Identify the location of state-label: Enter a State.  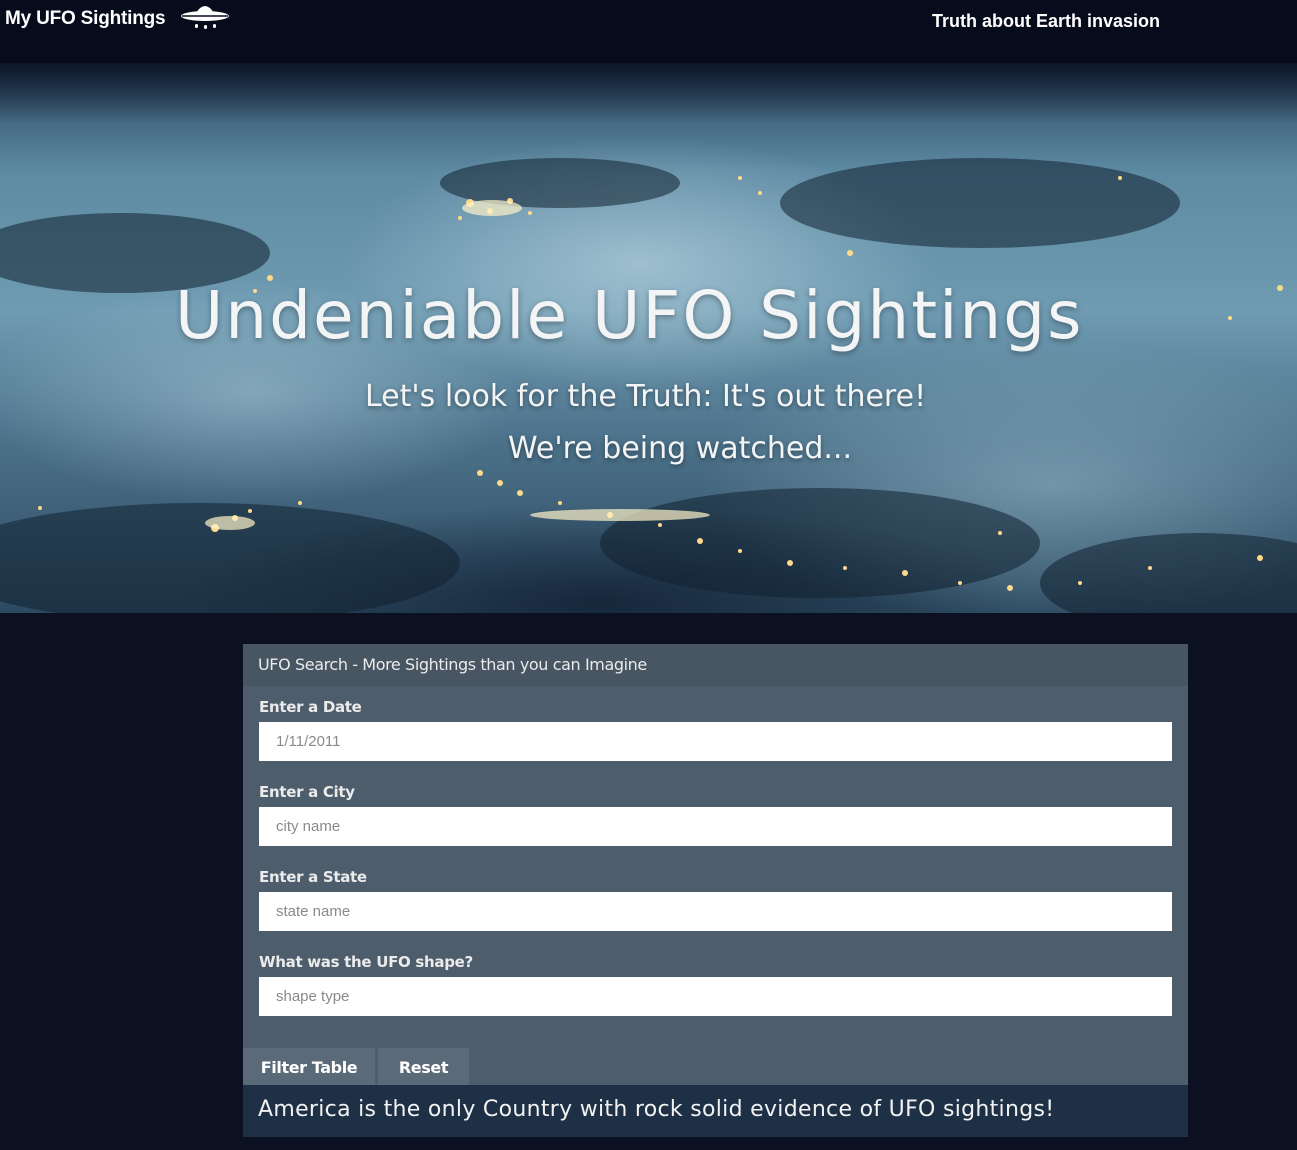
(313, 877).